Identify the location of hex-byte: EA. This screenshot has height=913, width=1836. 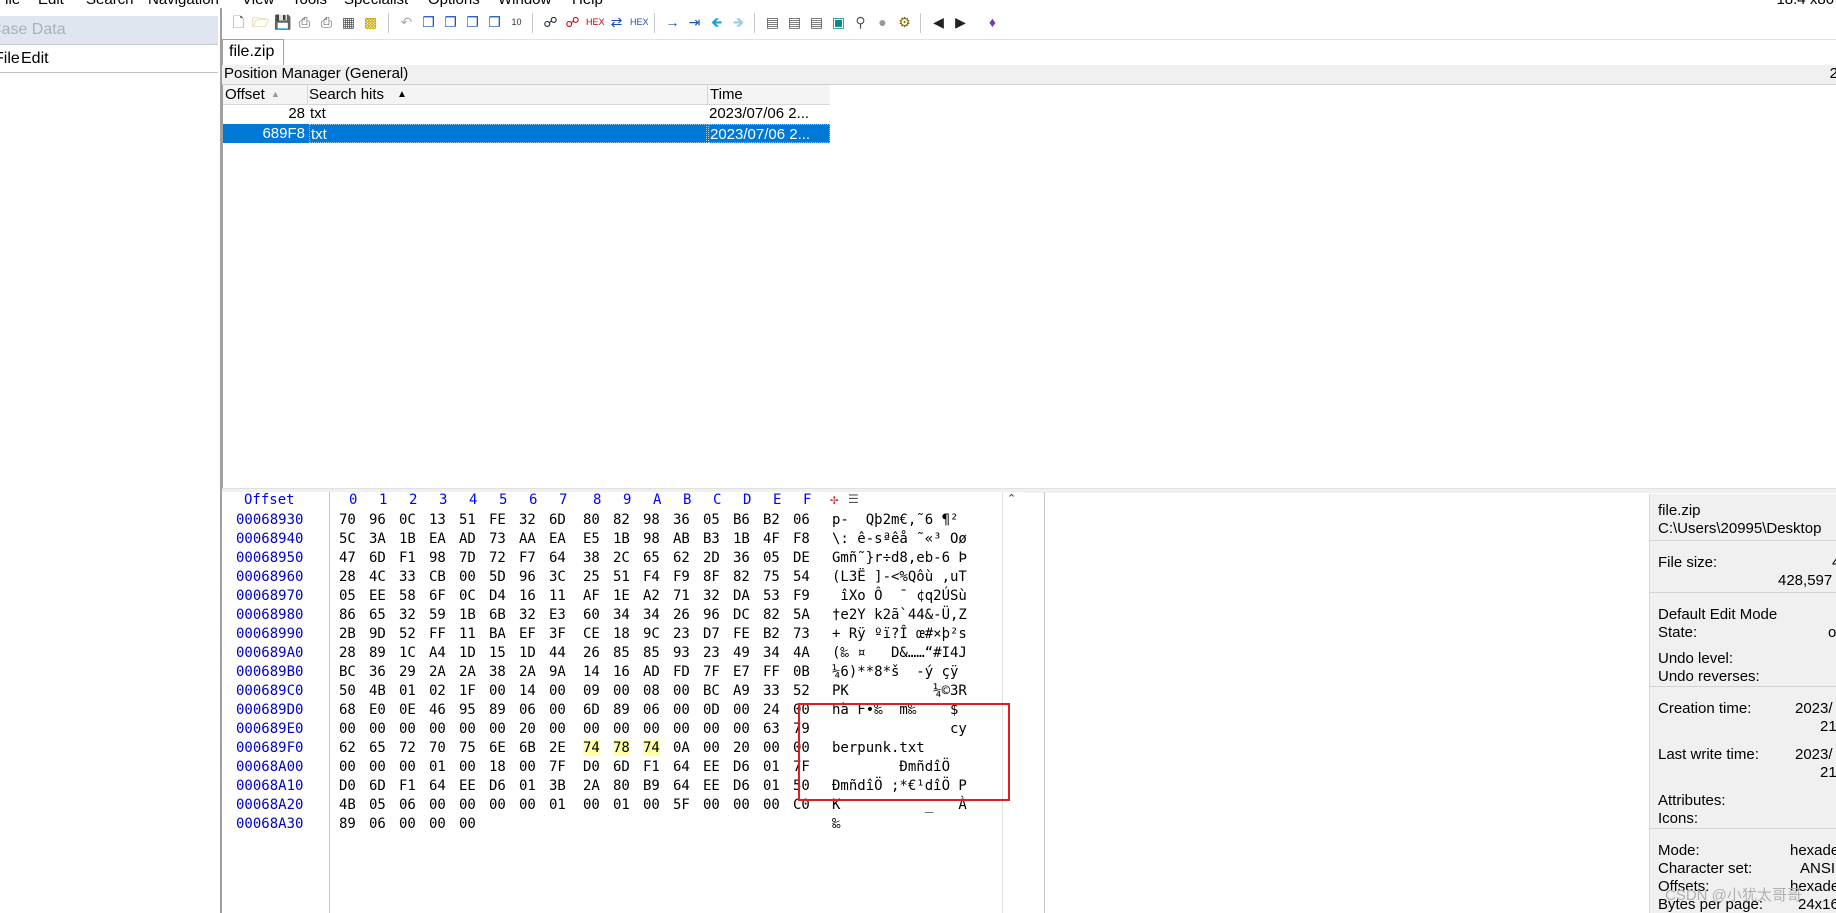
(557, 539).